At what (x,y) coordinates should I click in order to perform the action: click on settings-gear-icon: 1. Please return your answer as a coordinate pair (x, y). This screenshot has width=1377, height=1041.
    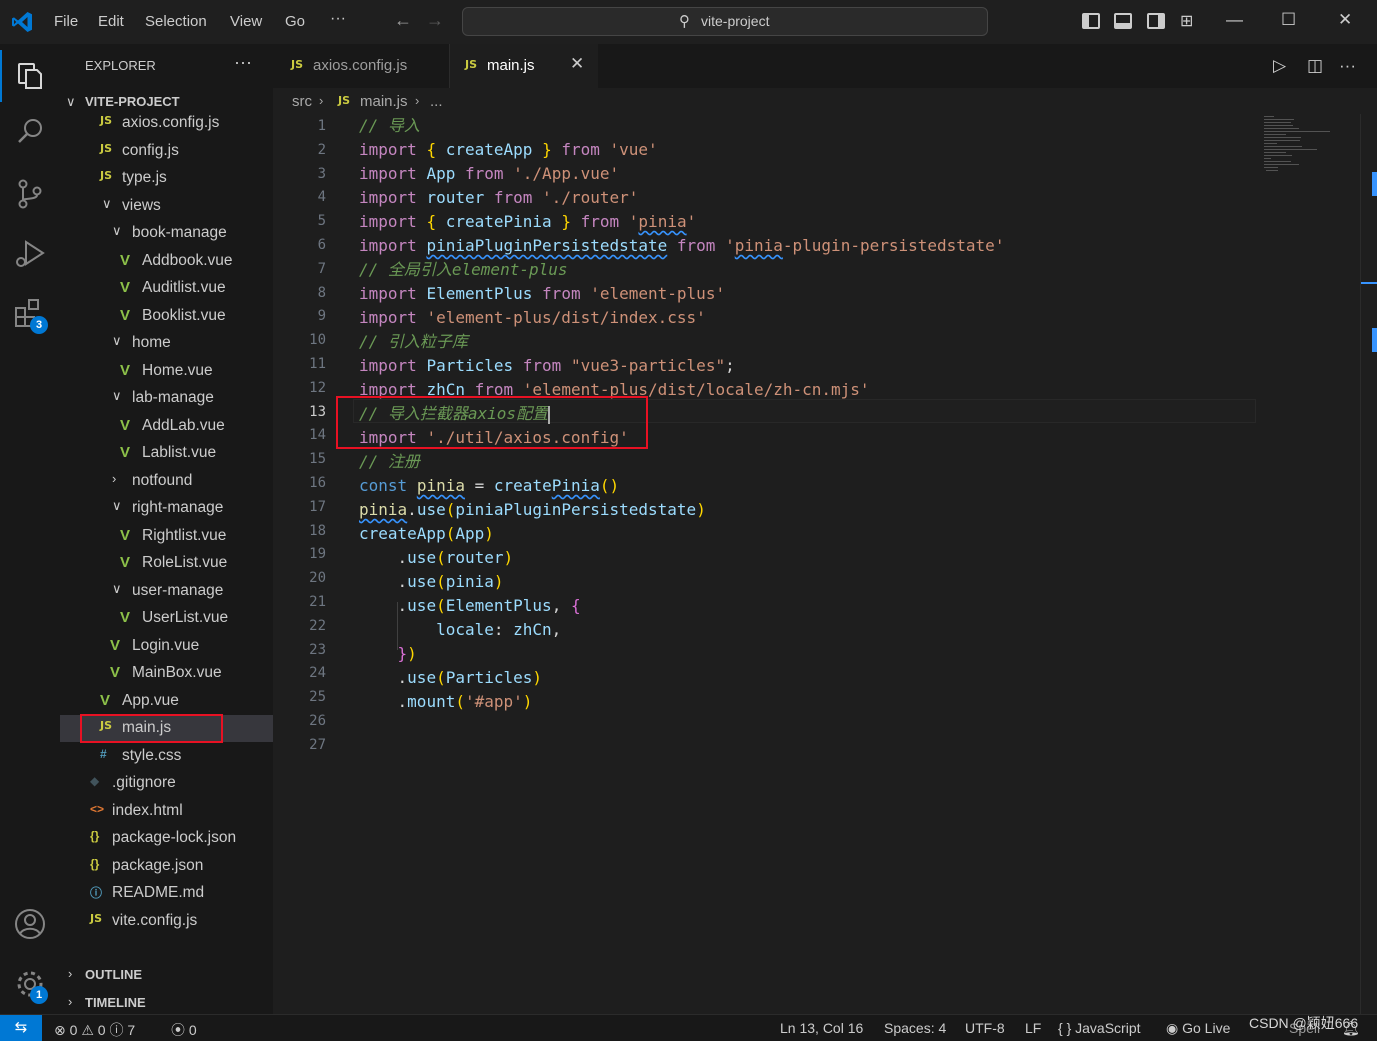
    Looking at the image, I should click on (30, 984).